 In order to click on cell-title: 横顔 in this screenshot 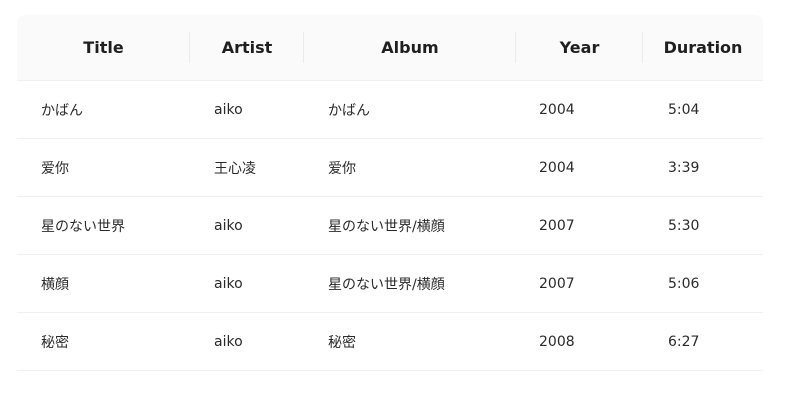, I will do `click(55, 284)`.